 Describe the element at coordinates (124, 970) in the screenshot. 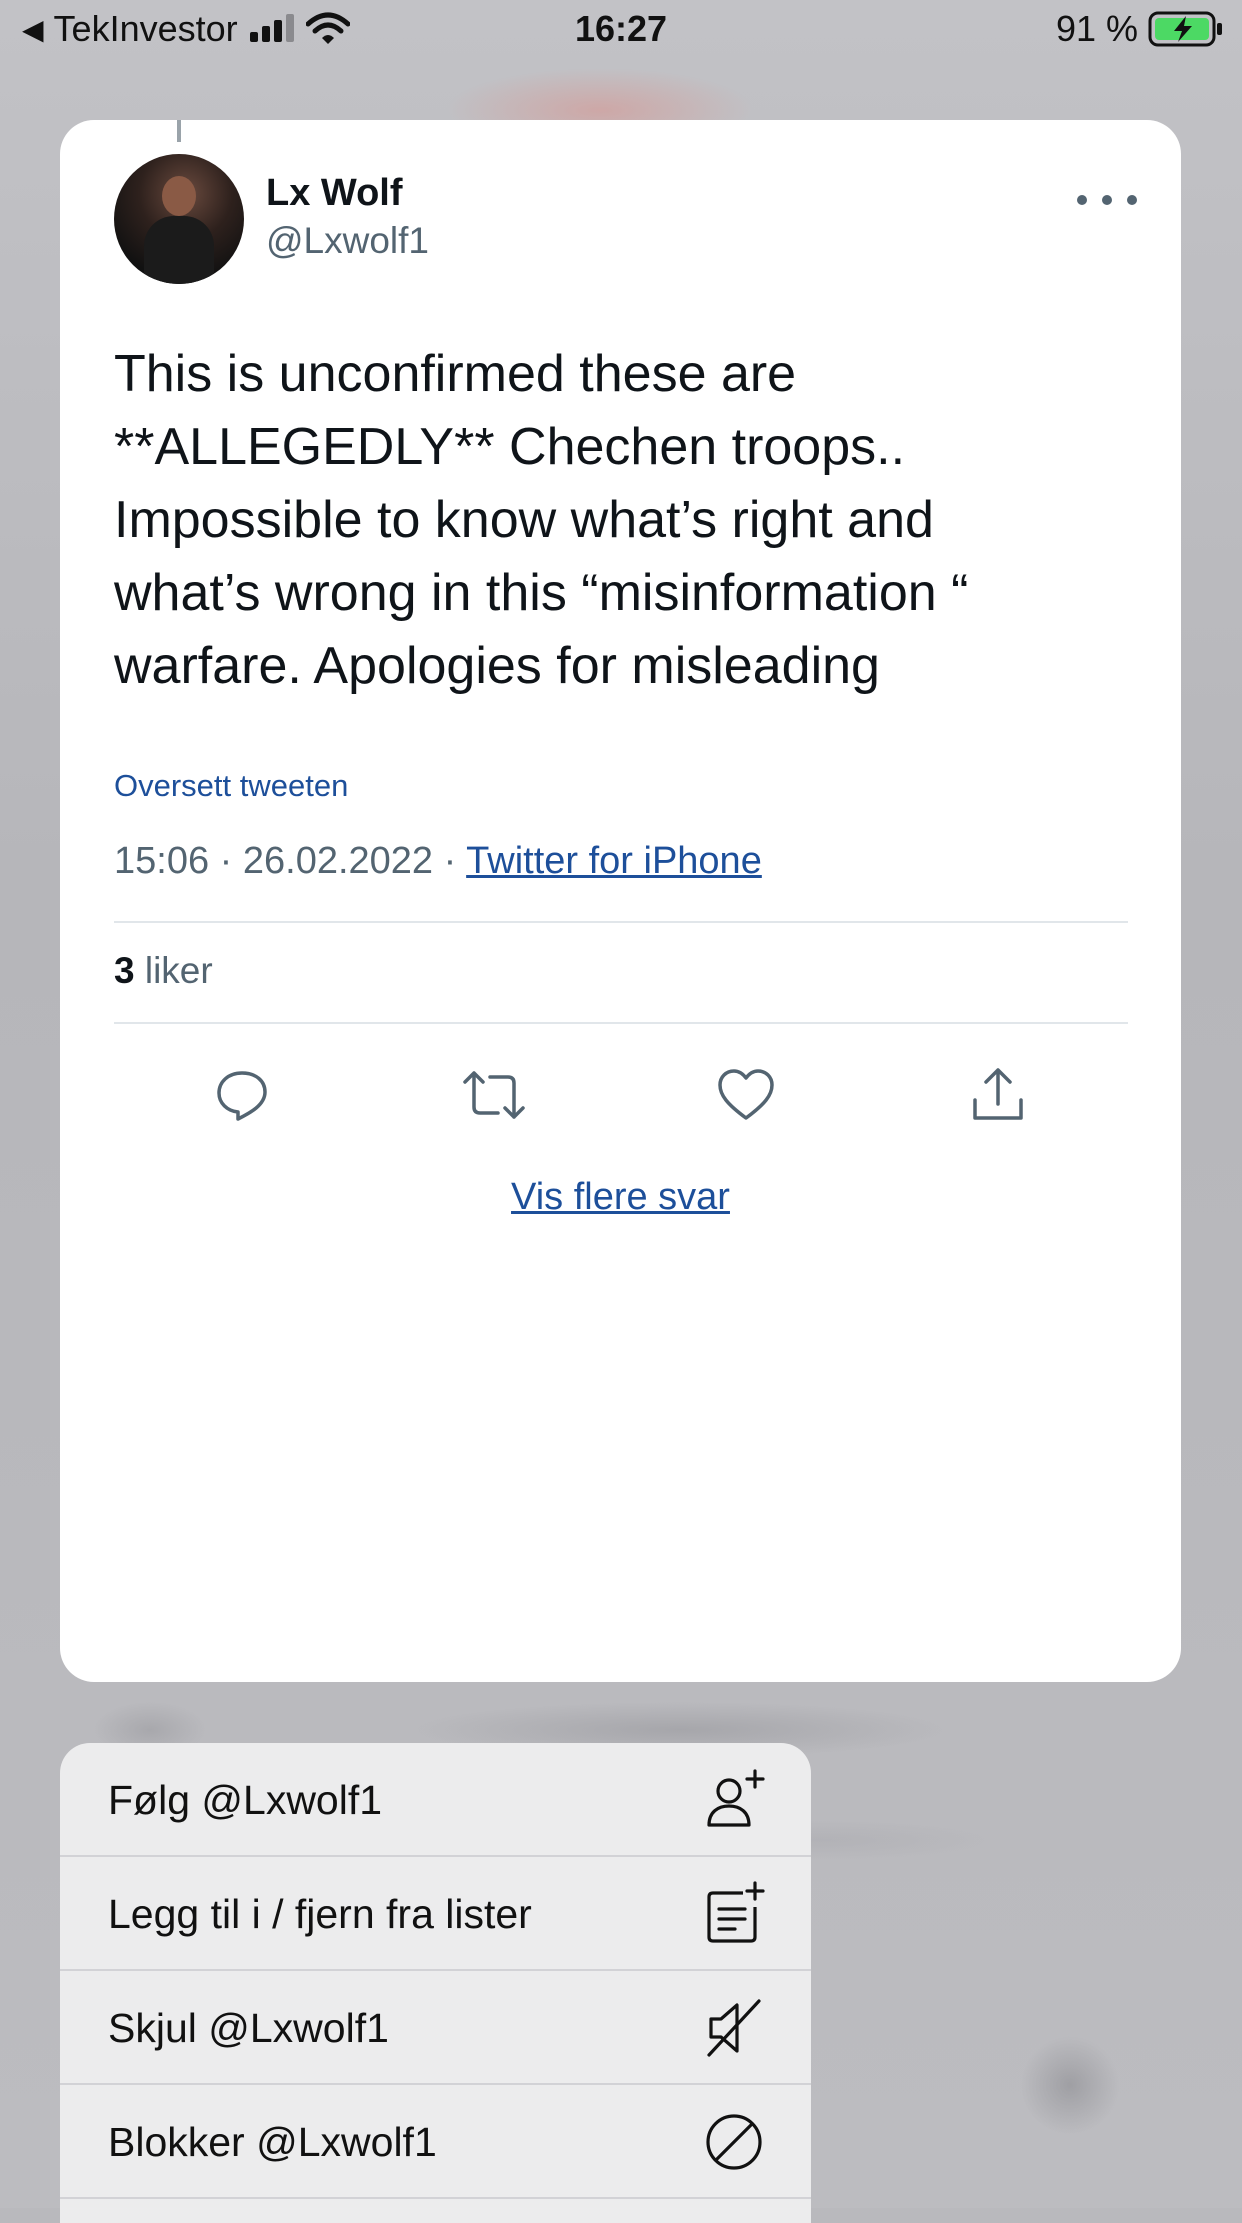

I see `likes-number: 3` at that location.